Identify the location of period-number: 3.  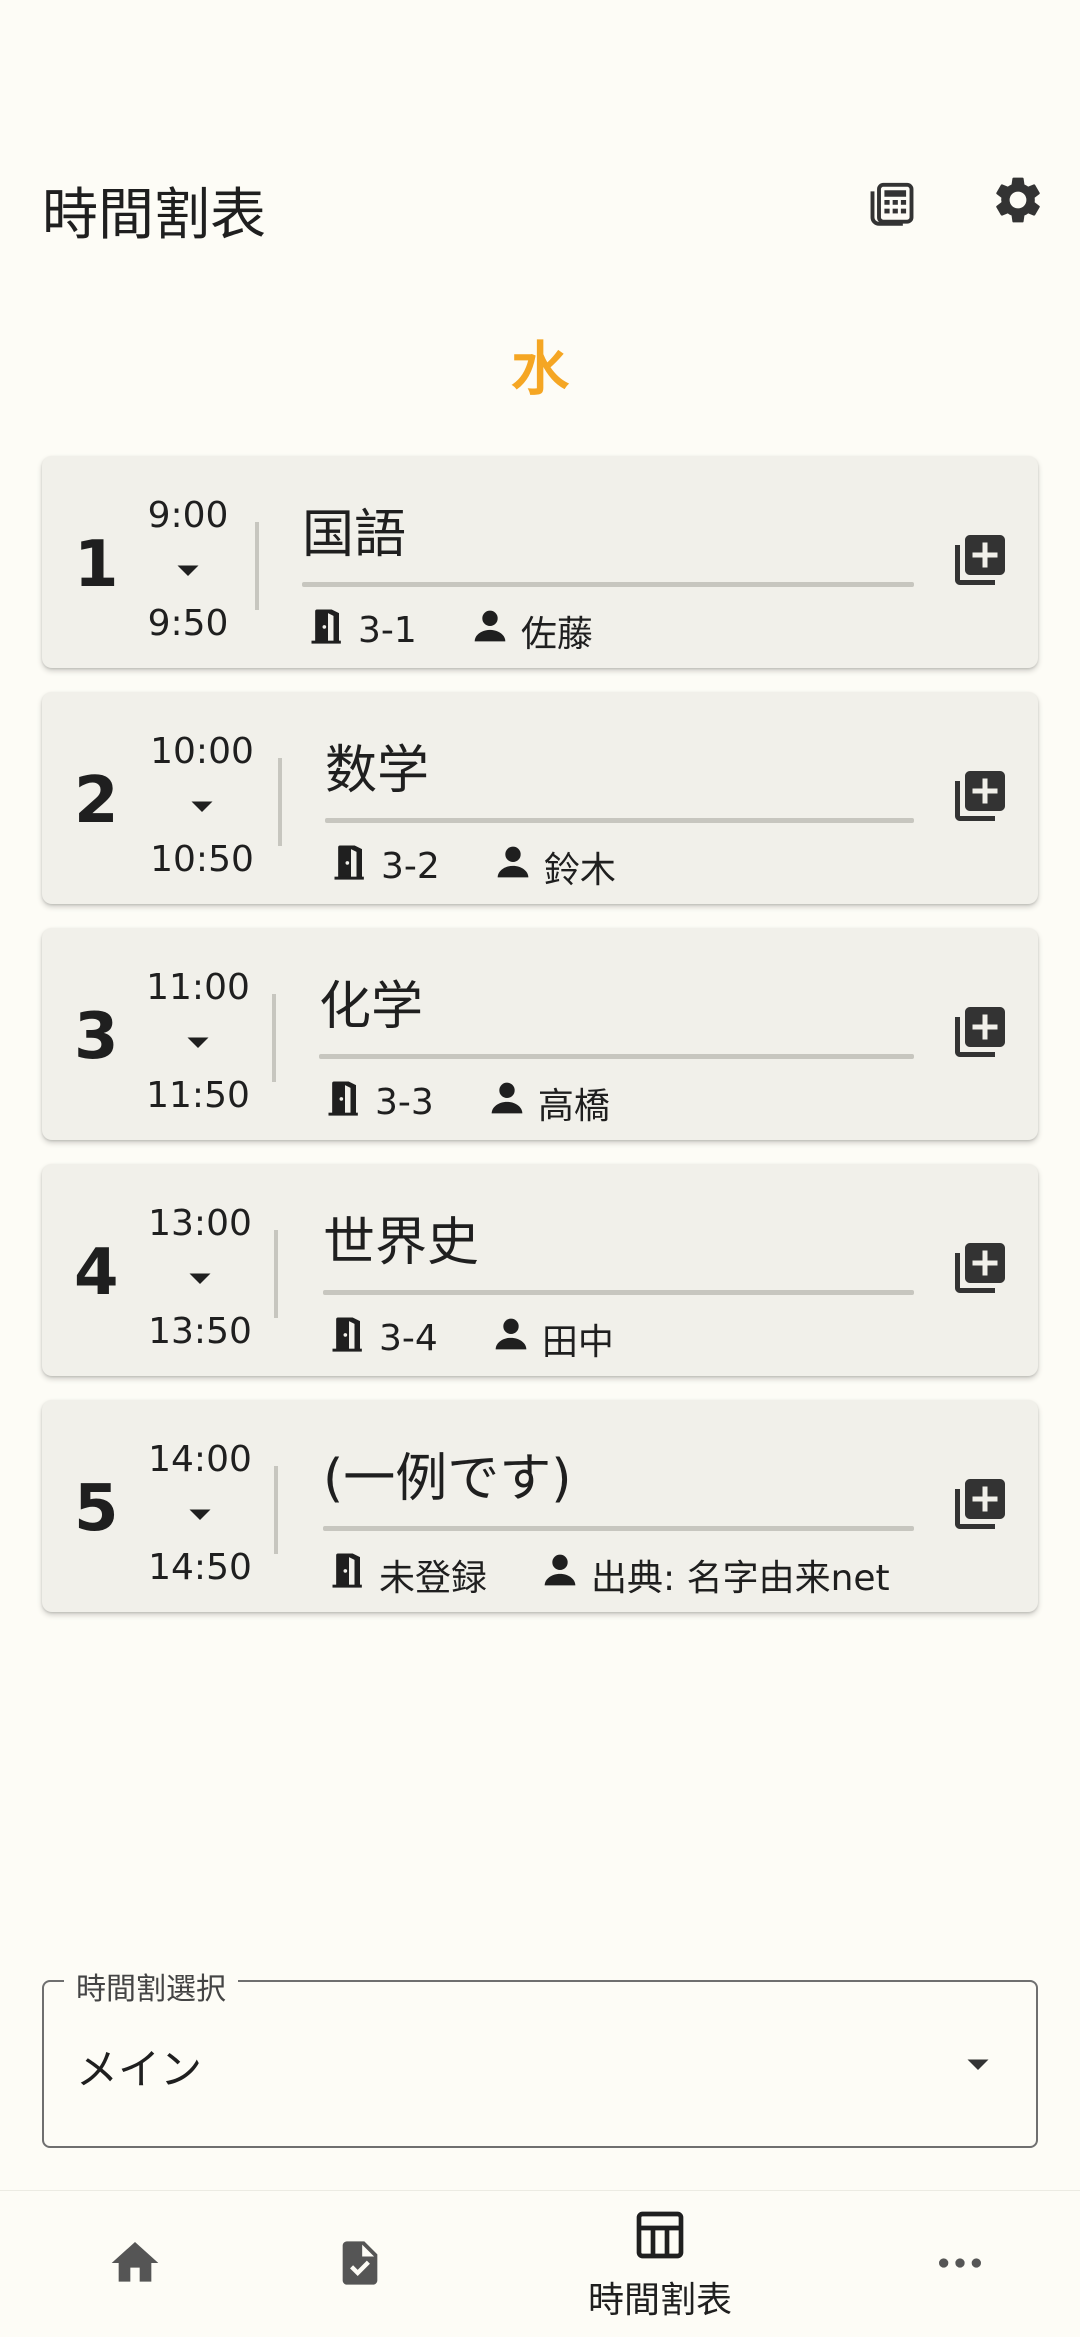
(96, 1037).